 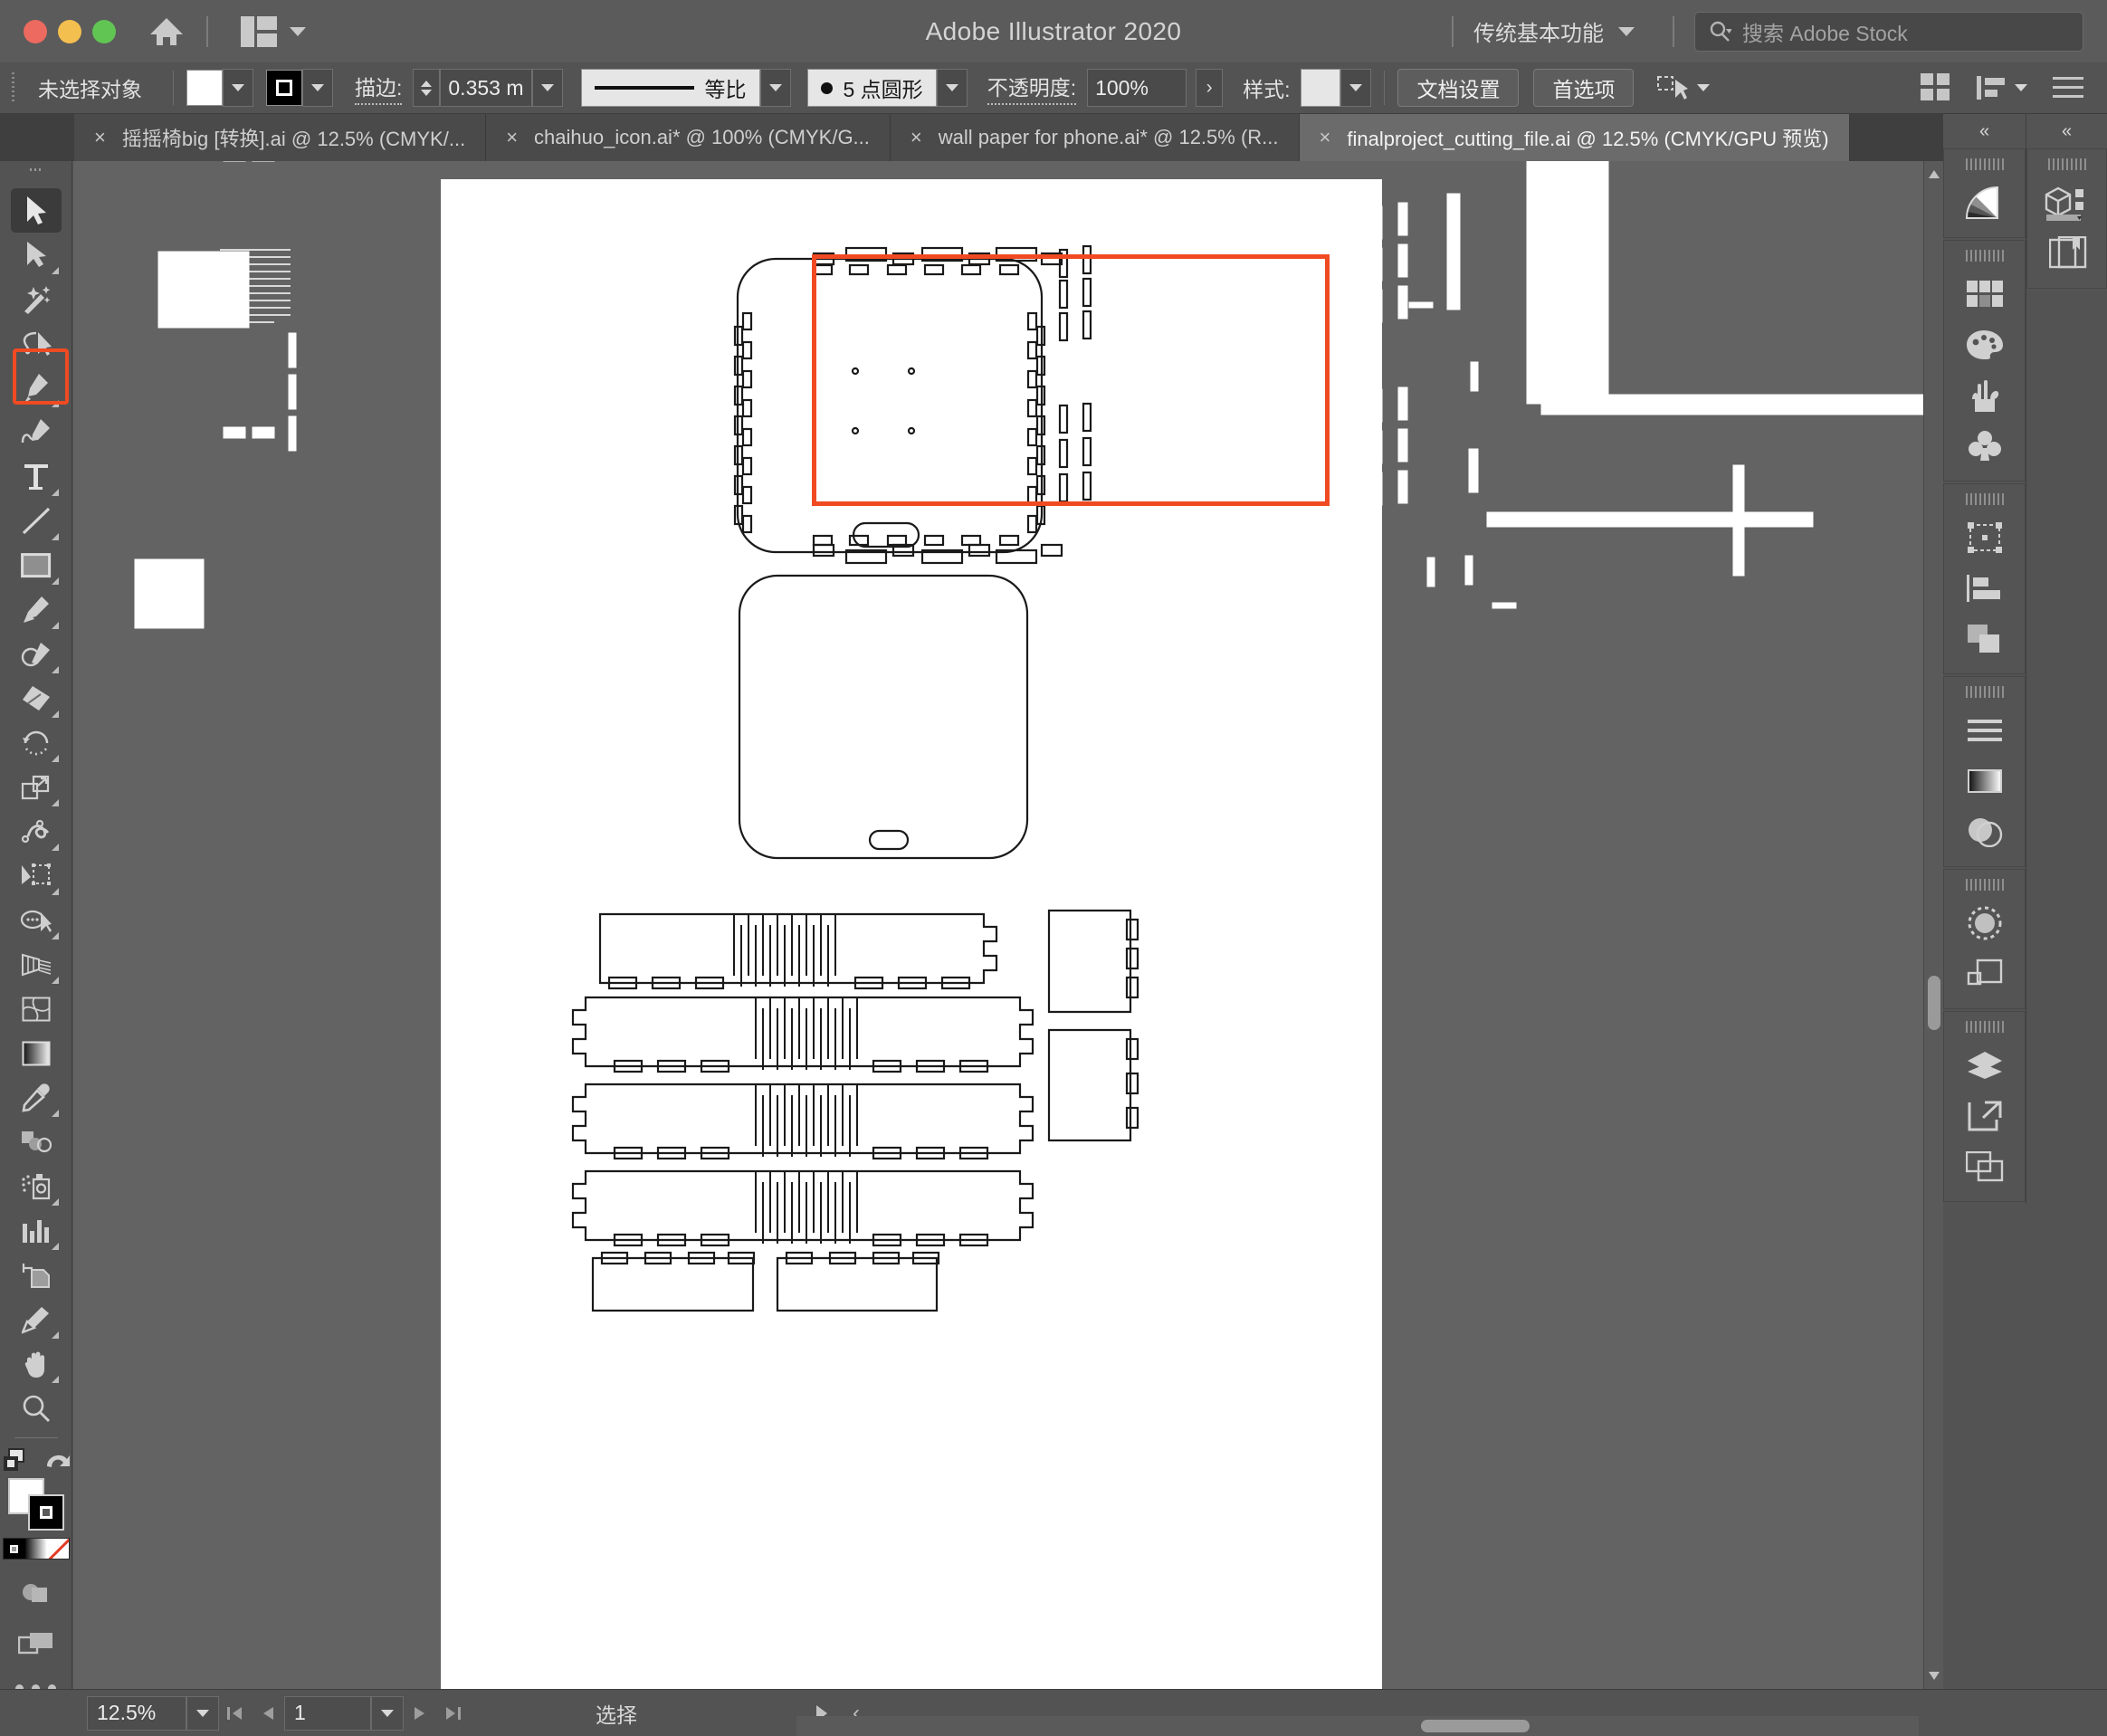 What do you see at coordinates (36, 1549) in the screenshot?
I see `color-mode-buttons` at bounding box center [36, 1549].